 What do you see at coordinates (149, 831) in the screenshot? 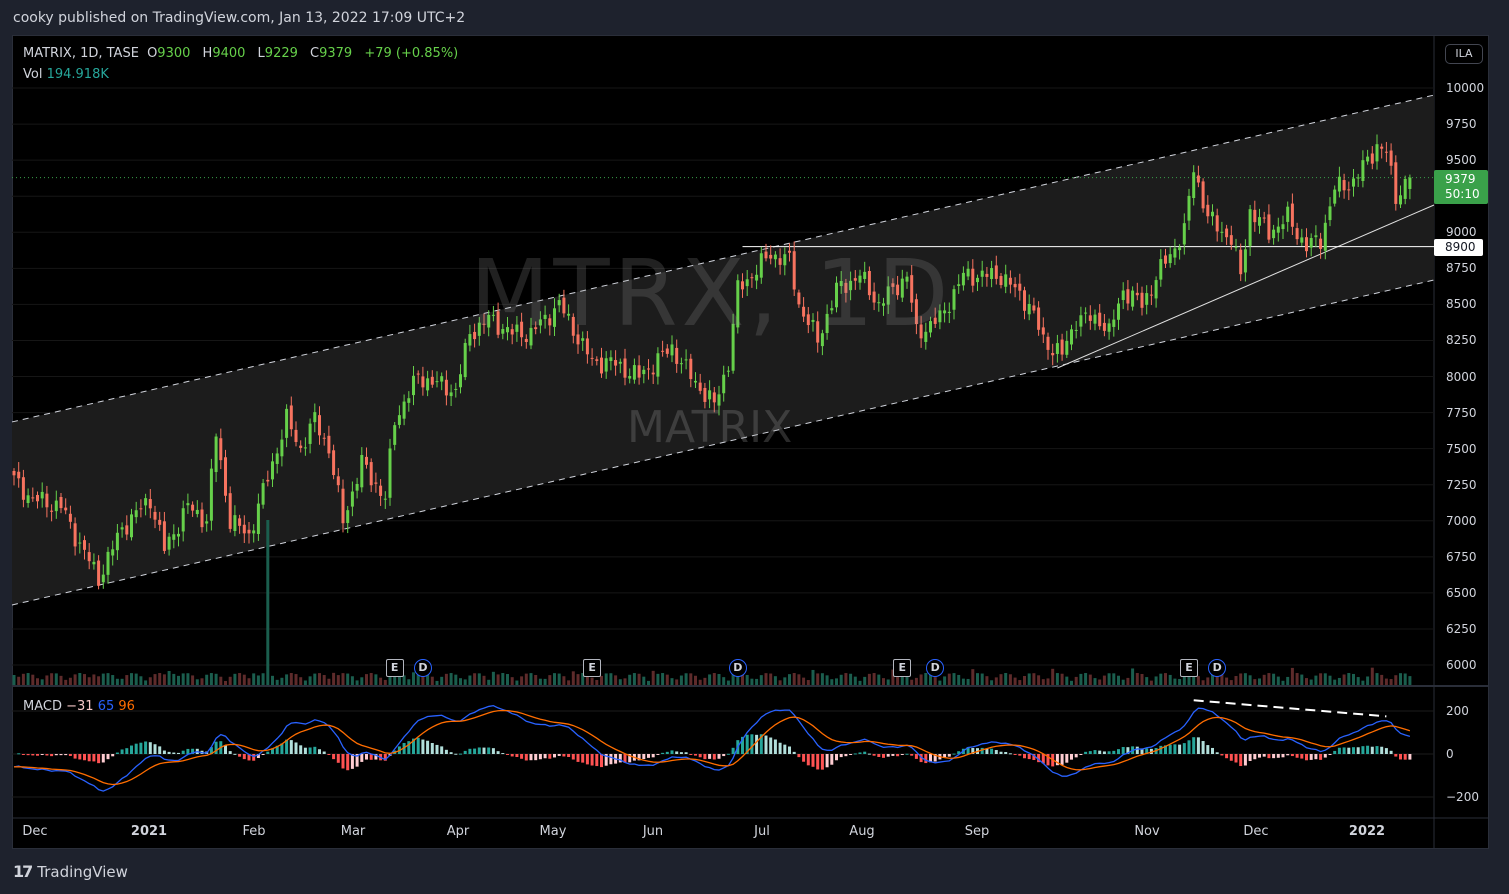
I see `time-label: 2021` at bounding box center [149, 831].